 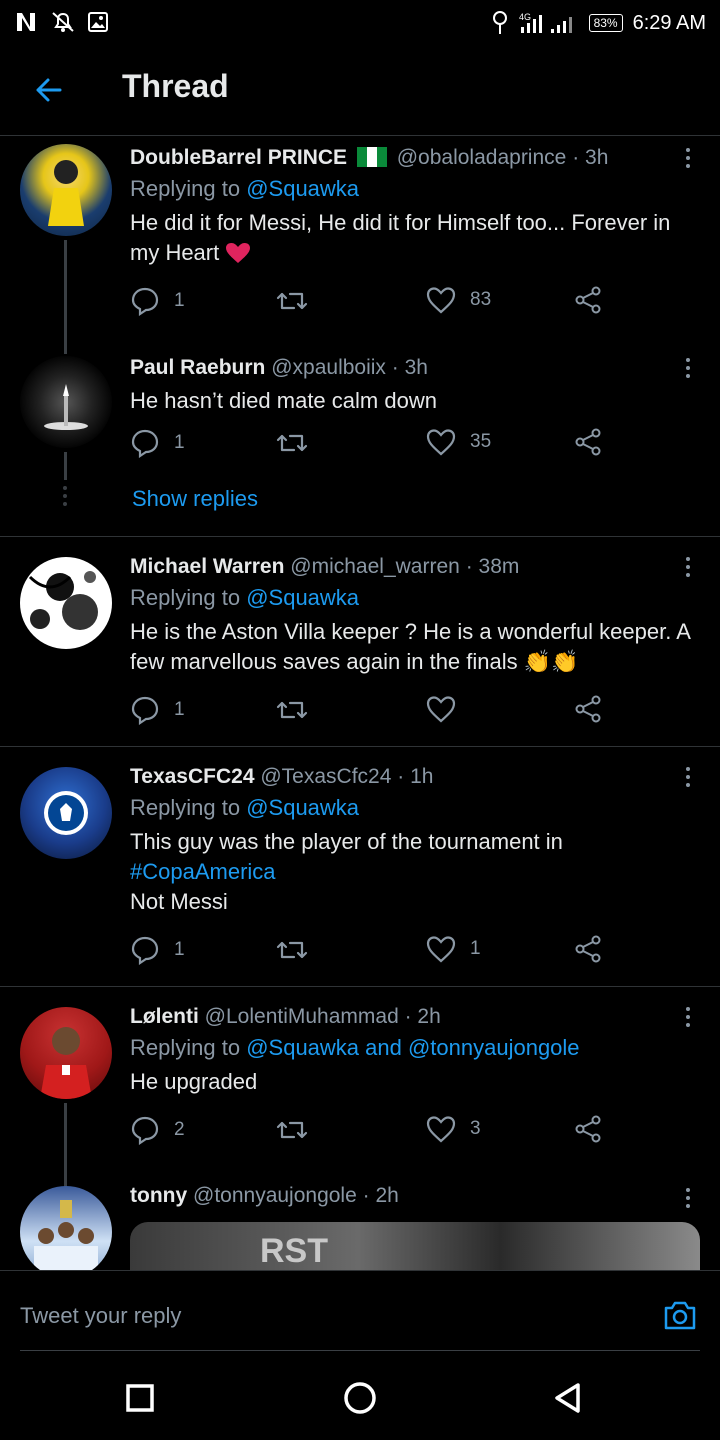 What do you see at coordinates (545, 22) in the screenshot?
I see `signal-icon: 4G` at bounding box center [545, 22].